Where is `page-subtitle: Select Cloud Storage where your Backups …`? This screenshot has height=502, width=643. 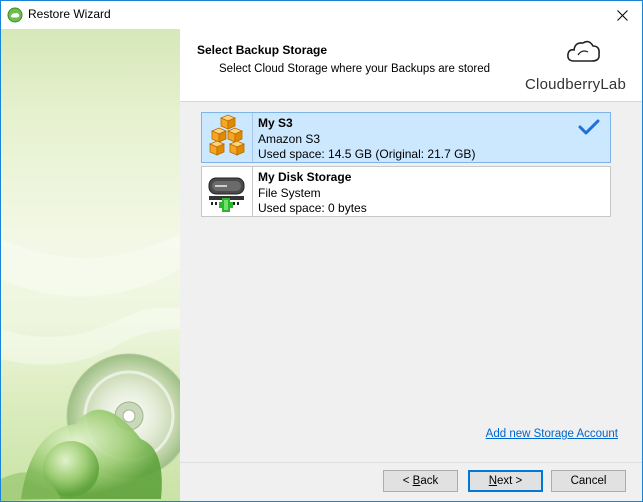
page-subtitle: Select Cloud Storage where your Backups … is located at coordinates (355, 69).